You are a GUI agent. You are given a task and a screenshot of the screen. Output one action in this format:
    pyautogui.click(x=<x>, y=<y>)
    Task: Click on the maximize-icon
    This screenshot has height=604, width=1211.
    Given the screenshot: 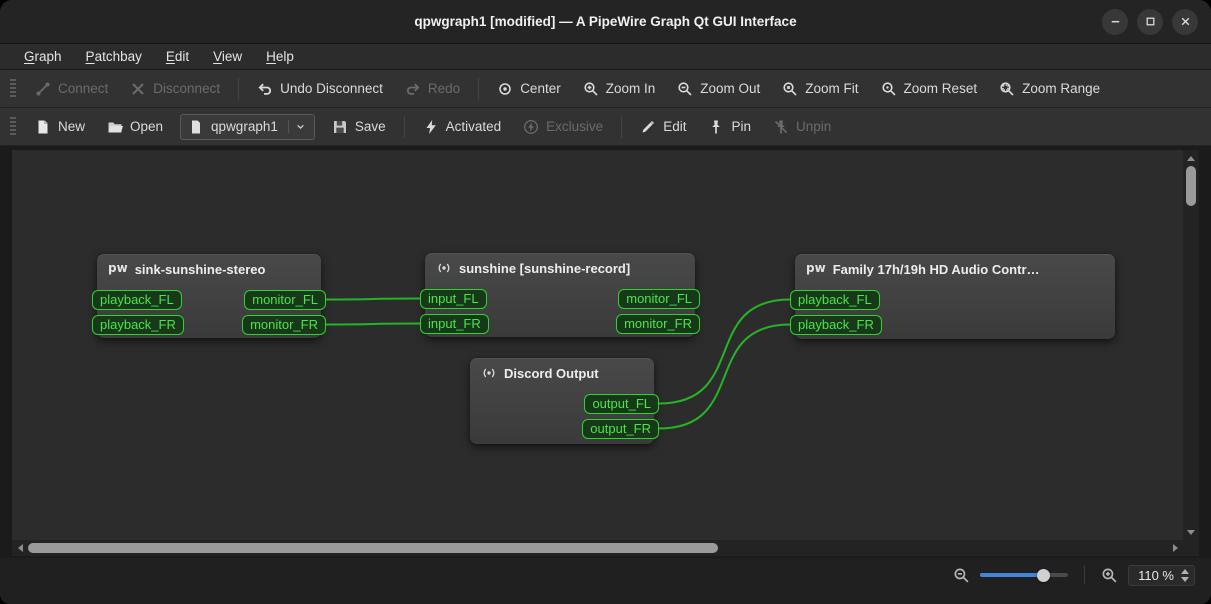 What is the action you would take?
    pyautogui.click(x=1150, y=21)
    